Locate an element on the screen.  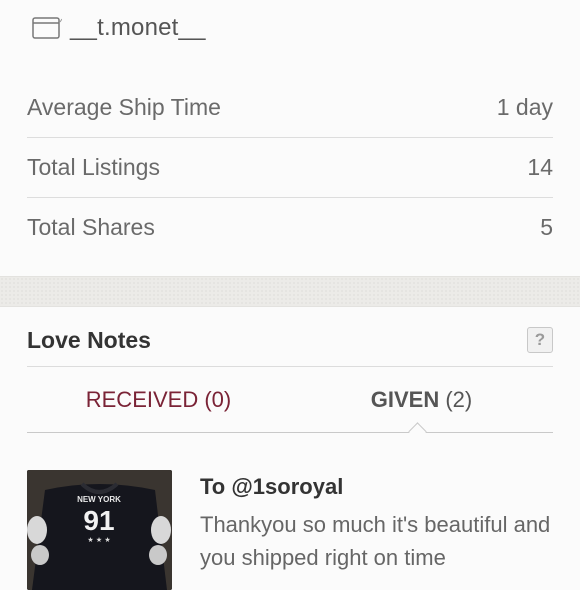
active-tab-pointer is located at coordinates (417, 431).